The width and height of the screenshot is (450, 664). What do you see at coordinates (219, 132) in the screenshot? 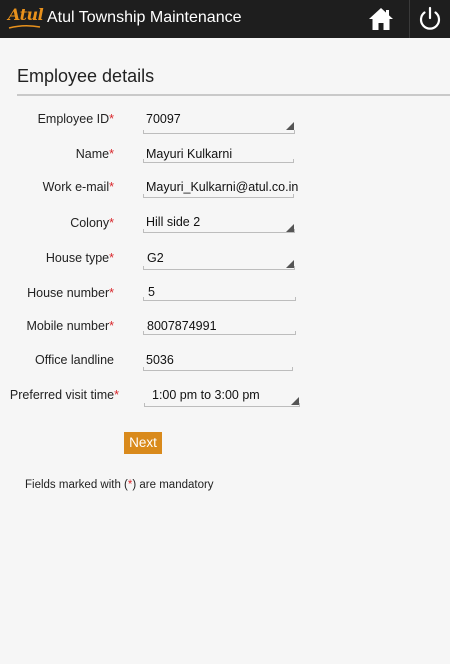
I see `employee-id-underline` at bounding box center [219, 132].